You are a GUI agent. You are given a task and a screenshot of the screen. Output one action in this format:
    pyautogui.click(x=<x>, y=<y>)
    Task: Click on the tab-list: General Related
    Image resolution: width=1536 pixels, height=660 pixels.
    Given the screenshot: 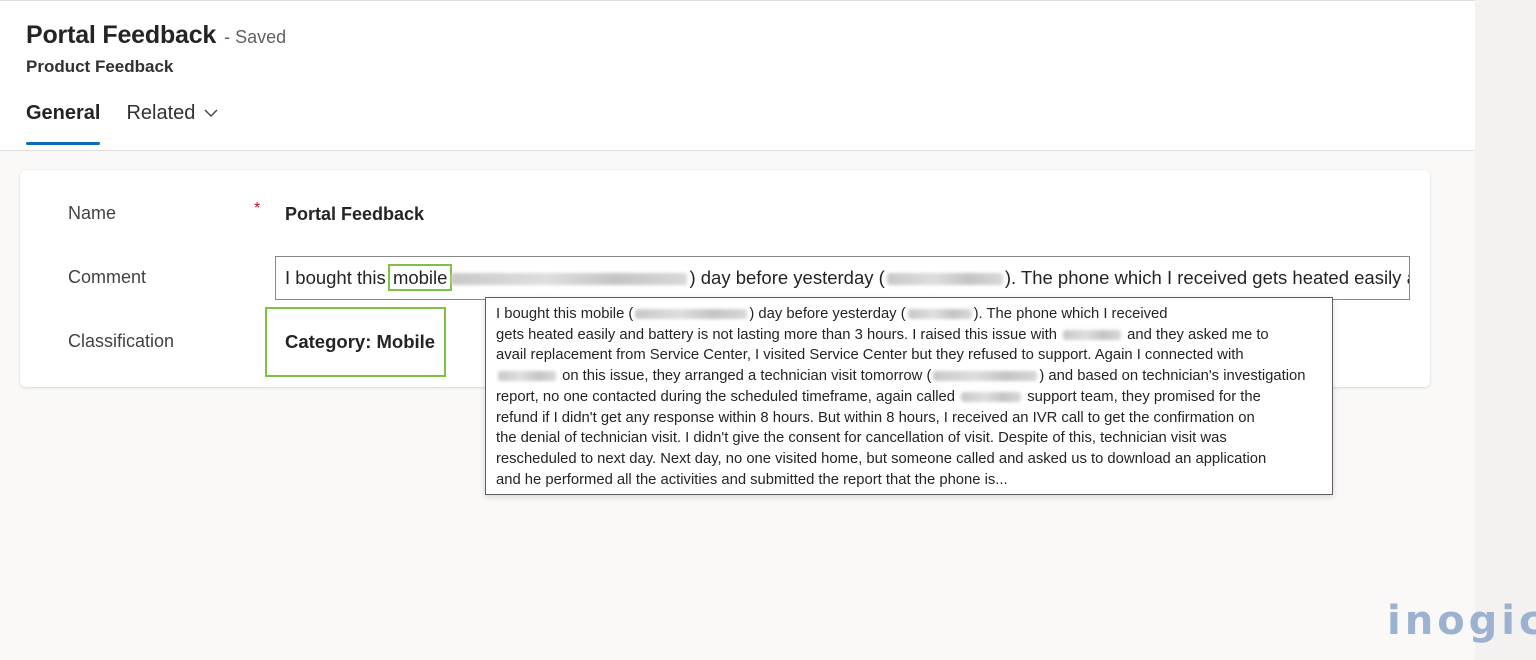 What is the action you would take?
    pyautogui.click(x=135, y=122)
    